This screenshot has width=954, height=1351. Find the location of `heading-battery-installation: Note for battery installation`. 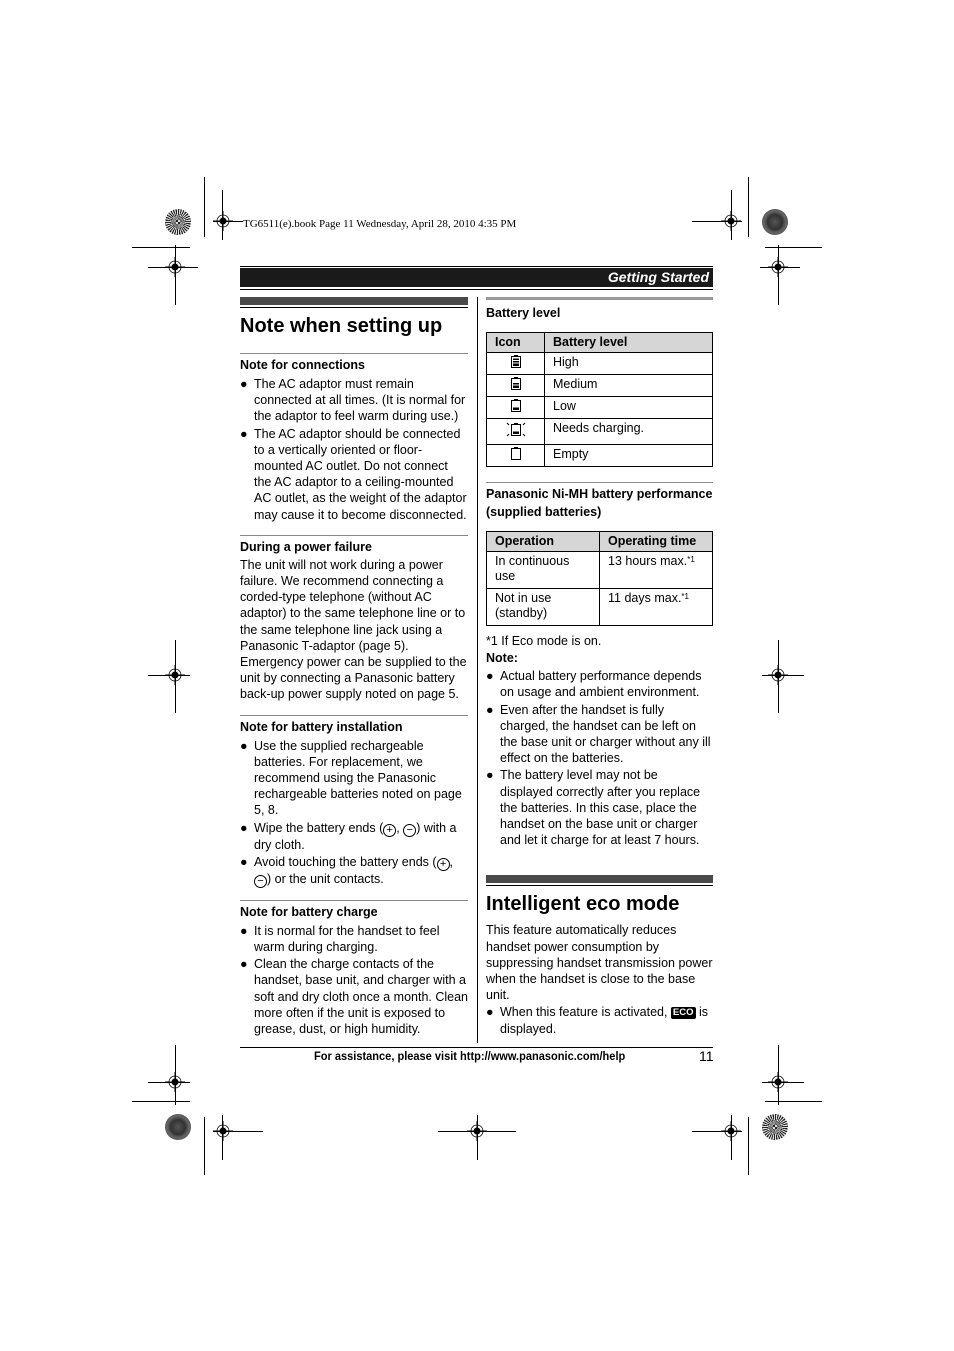

heading-battery-installation: Note for battery installation is located at coordinates (321, 726).